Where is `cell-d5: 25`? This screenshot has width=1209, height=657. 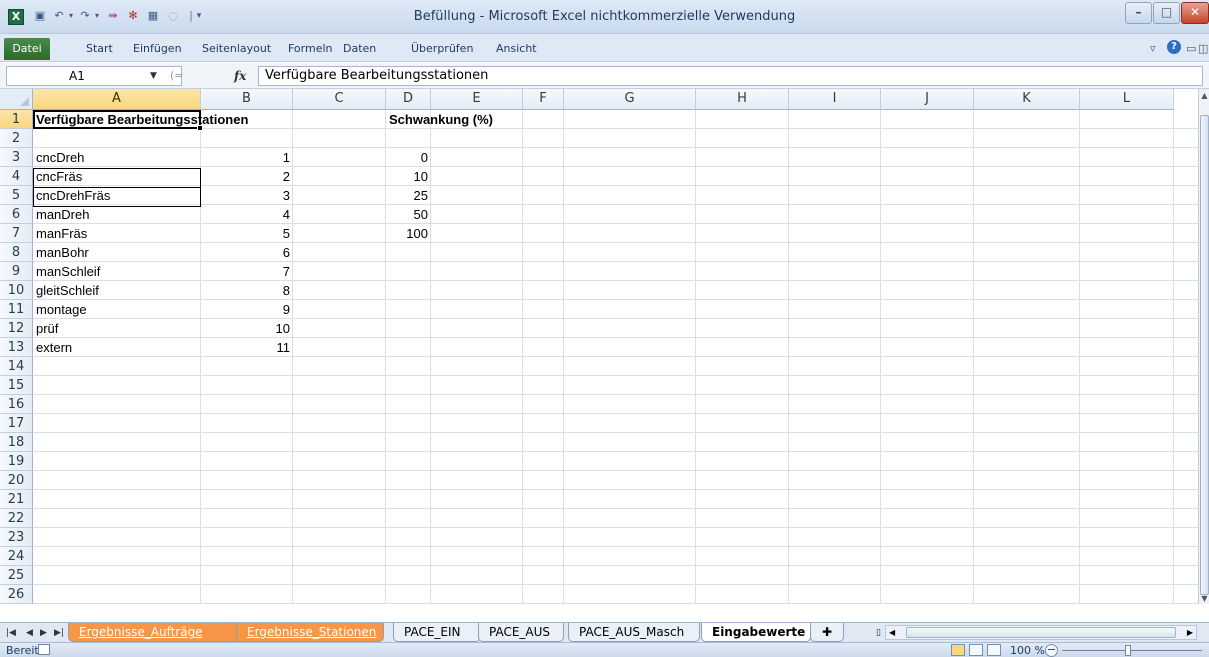
cell-d5: 25 is located at coordinates (408, 195).